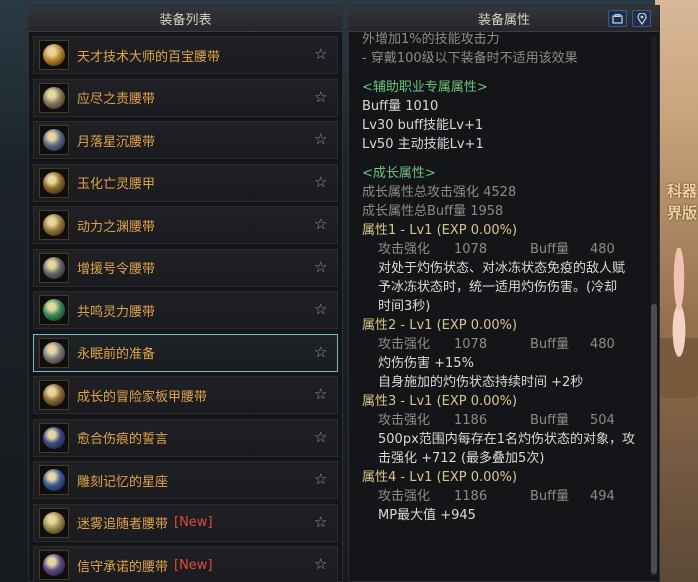 The height and width of the screenshot is (582, 698). What do you see at coordinates (185, 267) in the screenshot?
I see `equipment-list-item: 增援号令腰带 ☆` at bounding box center [185, 267].